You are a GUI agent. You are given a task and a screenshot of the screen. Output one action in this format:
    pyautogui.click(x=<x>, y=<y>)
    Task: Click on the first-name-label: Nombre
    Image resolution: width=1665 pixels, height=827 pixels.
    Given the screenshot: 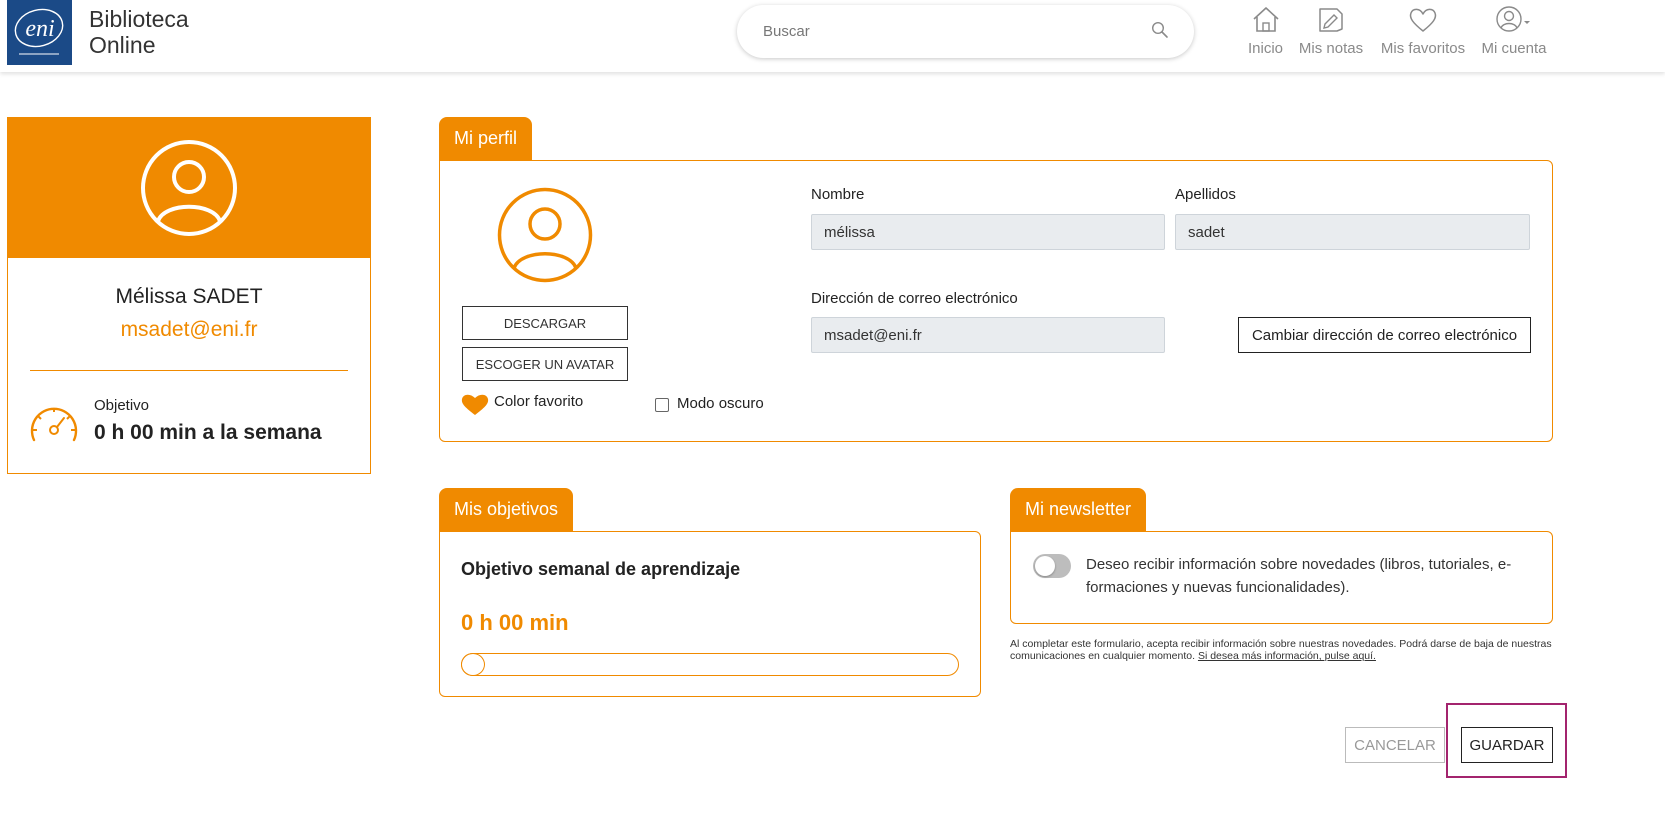 What is the action you would take?
    pyautogui.click(x=838, y=194)
    